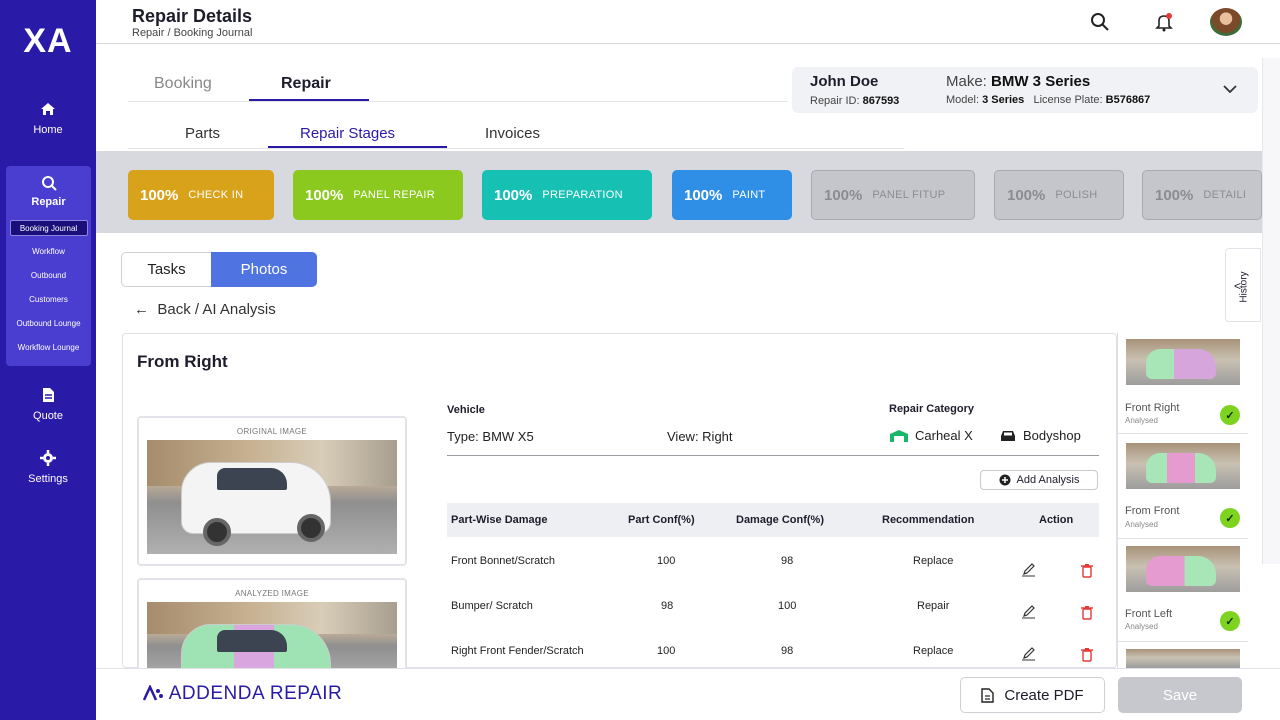  I want to click on document-icon, so click(48, 395).